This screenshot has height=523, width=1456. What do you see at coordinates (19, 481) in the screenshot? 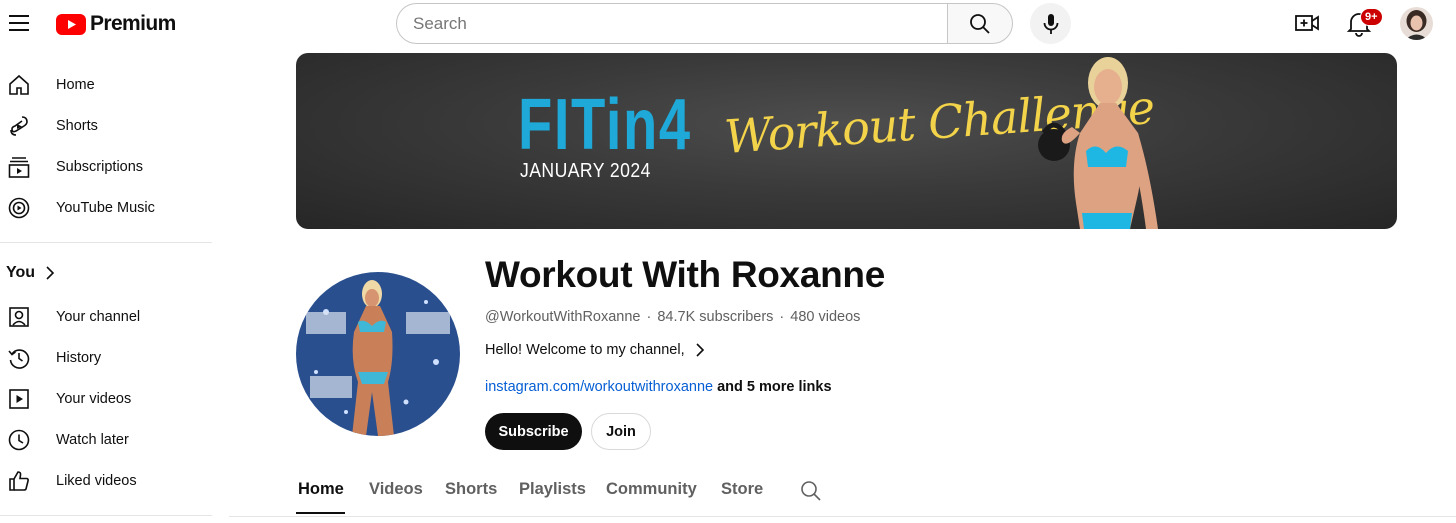
I see `liked-videos-icon` at bounding box center [19, 481].